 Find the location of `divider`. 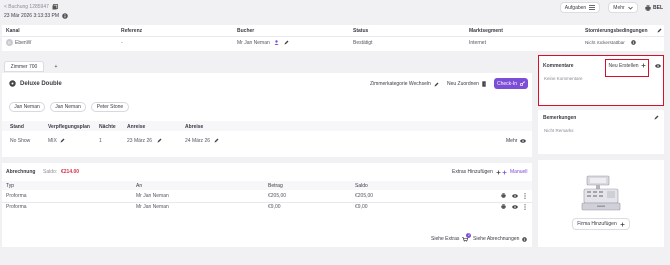

divider is located at coordinates (333, 36).